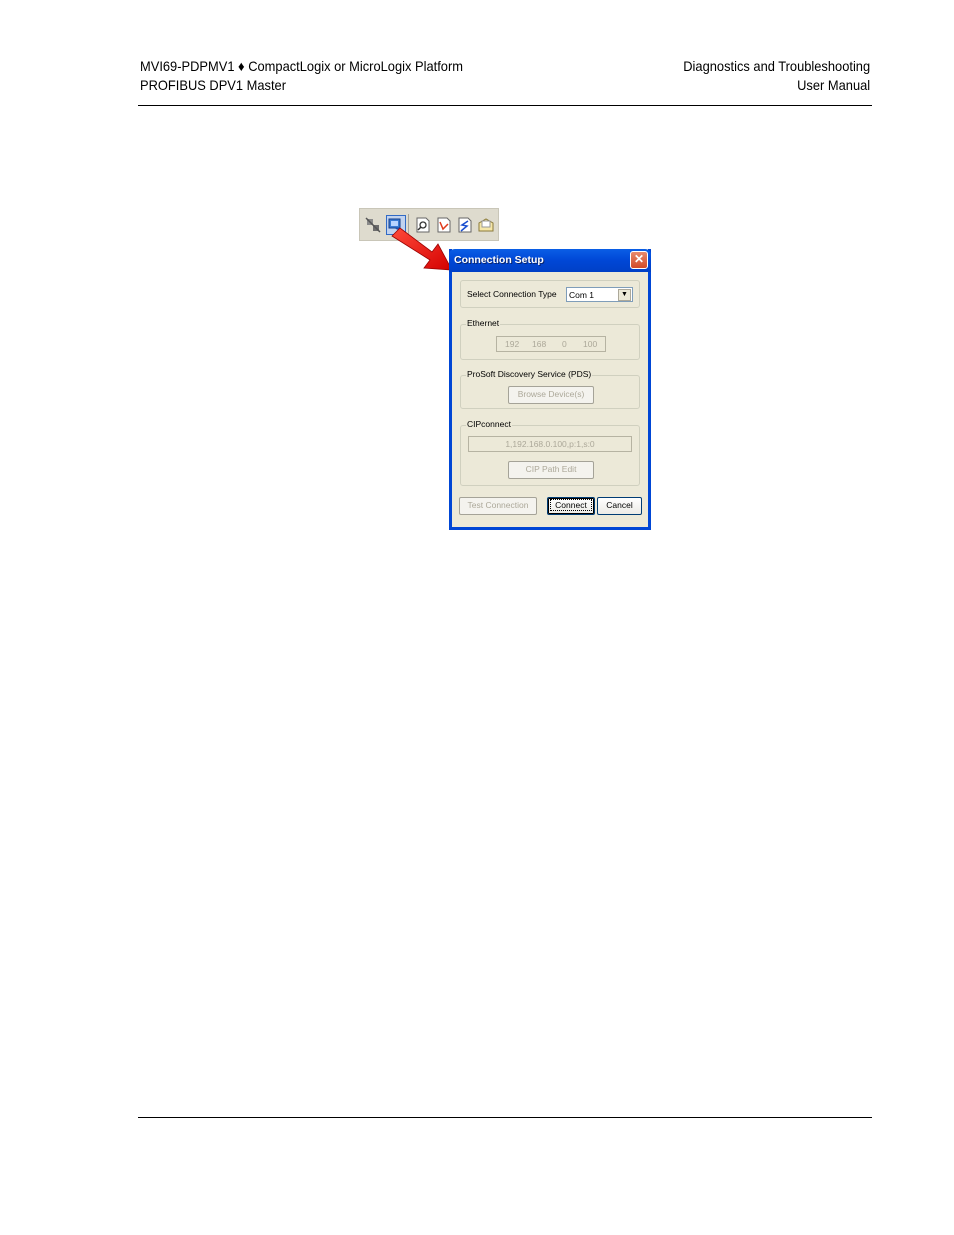  Describe the element at coordinates (213, 85) in the screenshot. I see `header-product-subtitle: PROFIBUS DPV1 Master` at that location.